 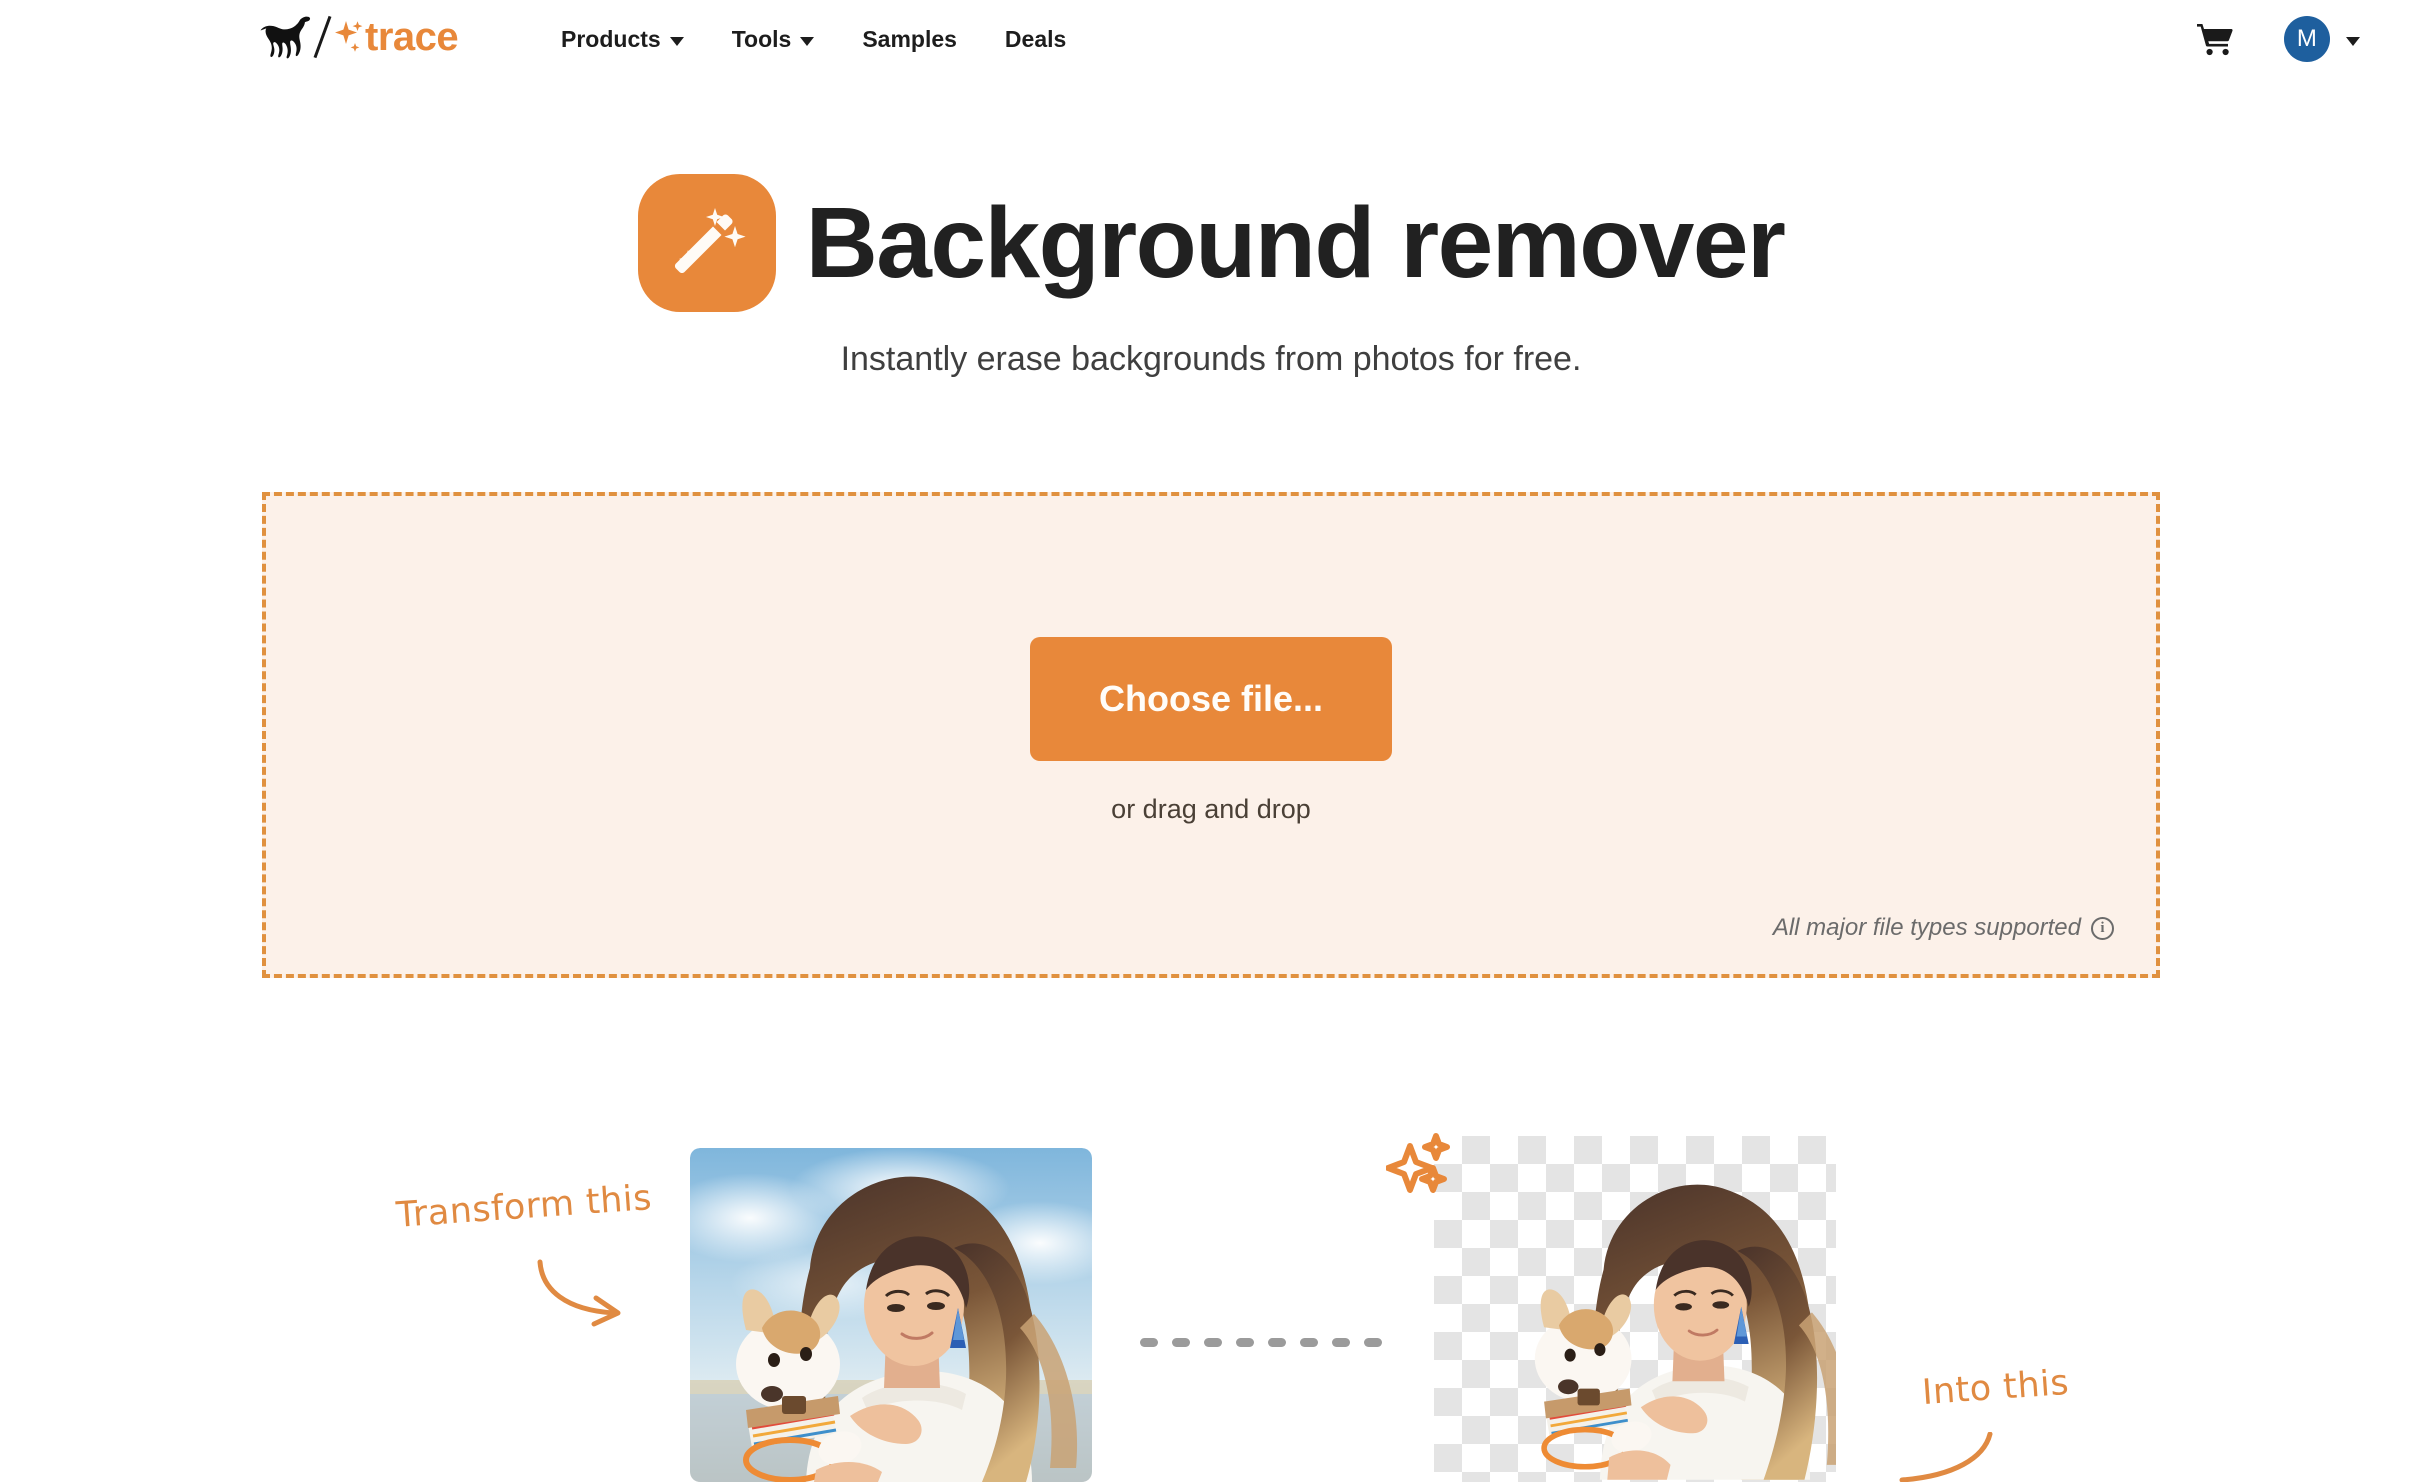 I want to click on site-header: trace Products Tools Samples Deals M, so click(x=1211, y=39).